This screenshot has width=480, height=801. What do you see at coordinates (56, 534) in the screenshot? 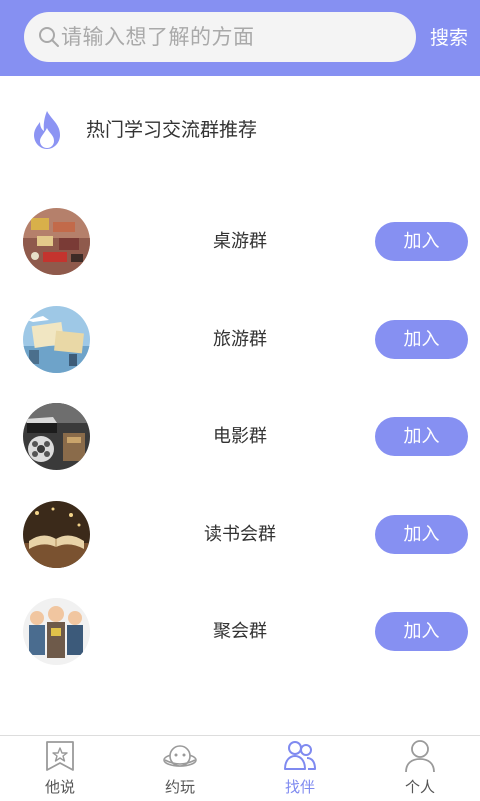
I see `bookclub-group-avatar` at bounding box center [56, 534].